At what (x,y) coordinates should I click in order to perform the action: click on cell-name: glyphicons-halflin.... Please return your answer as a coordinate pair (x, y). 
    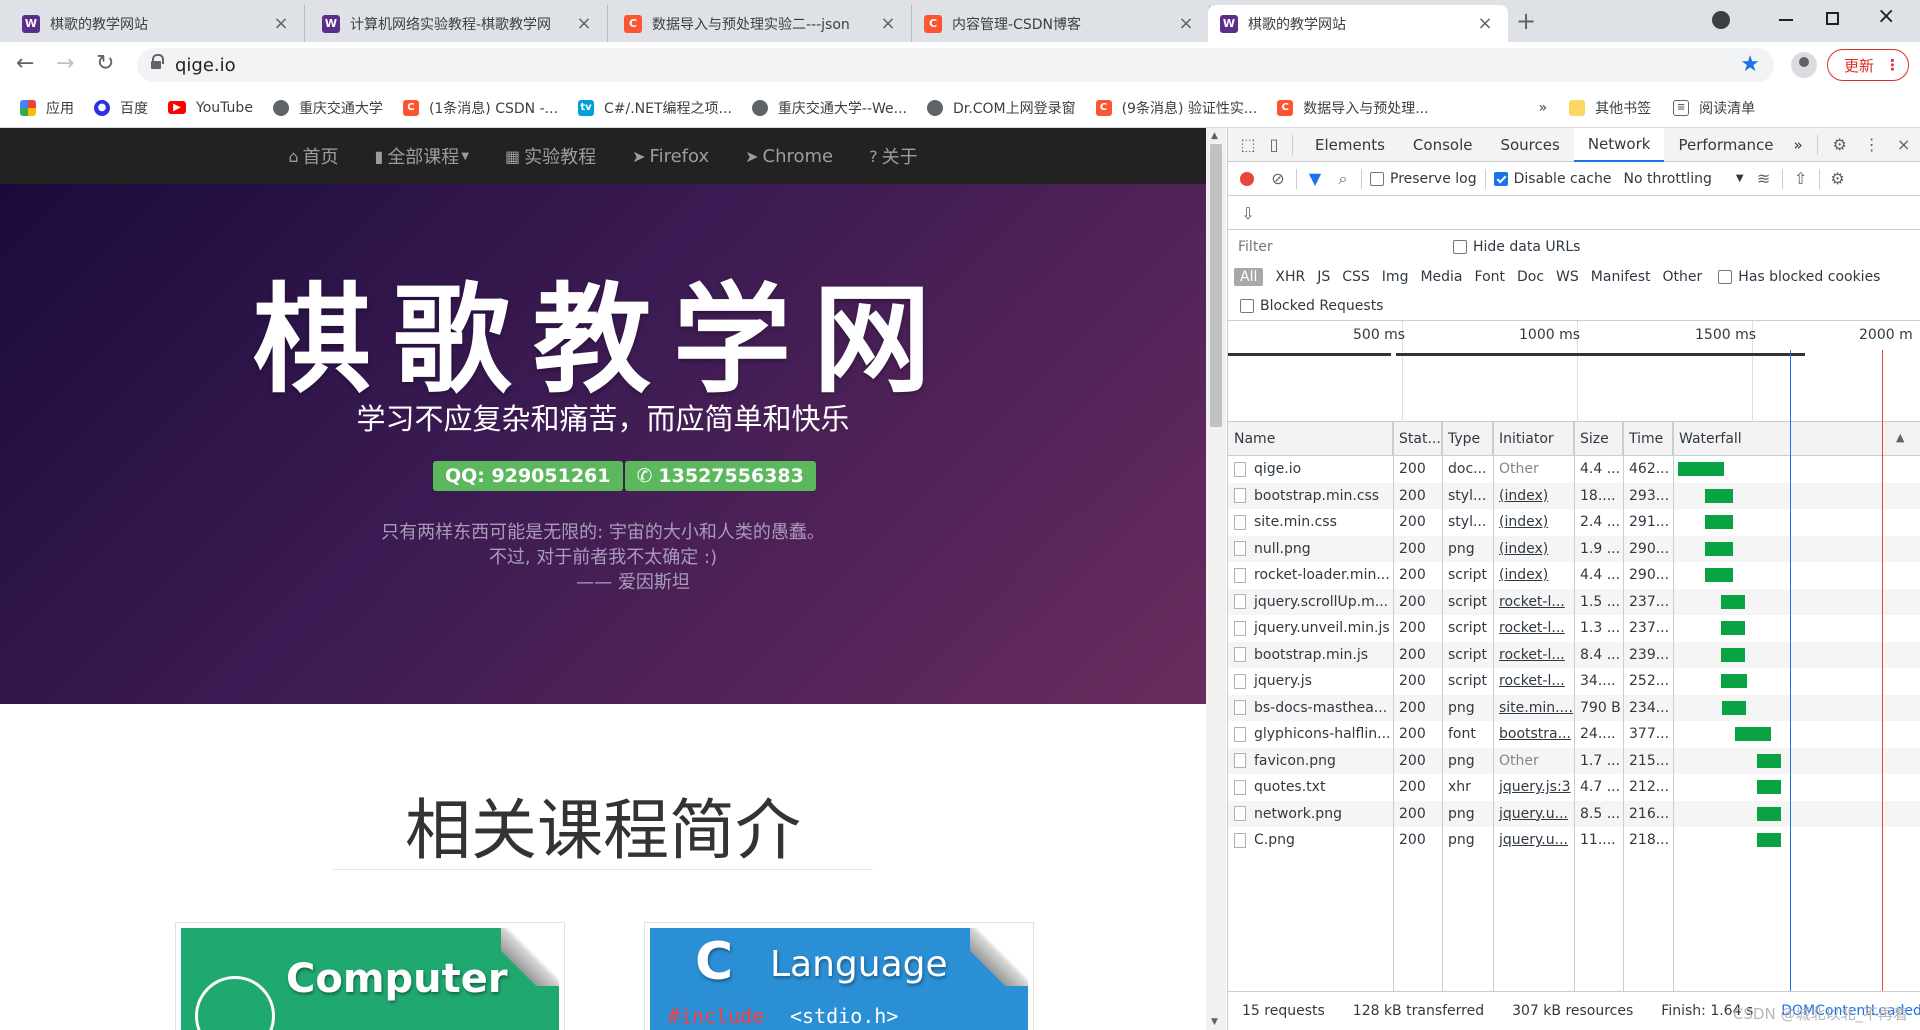
    Looking at the image, I should click on (1310, 734).